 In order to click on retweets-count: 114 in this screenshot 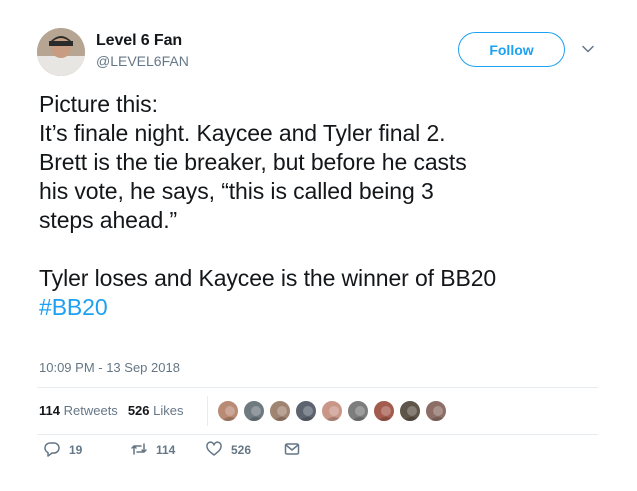, I will do `click(49, 410)`.